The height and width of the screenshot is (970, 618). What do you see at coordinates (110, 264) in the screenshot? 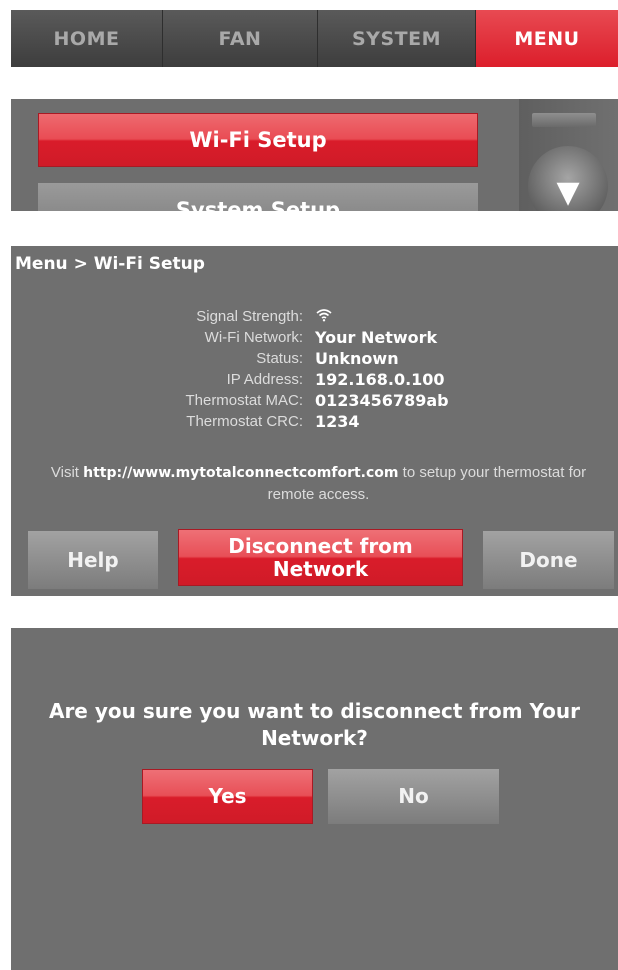
I see `breadcrumb: Menu > Wi-Fi Setup` at bounding box center [110, 264].